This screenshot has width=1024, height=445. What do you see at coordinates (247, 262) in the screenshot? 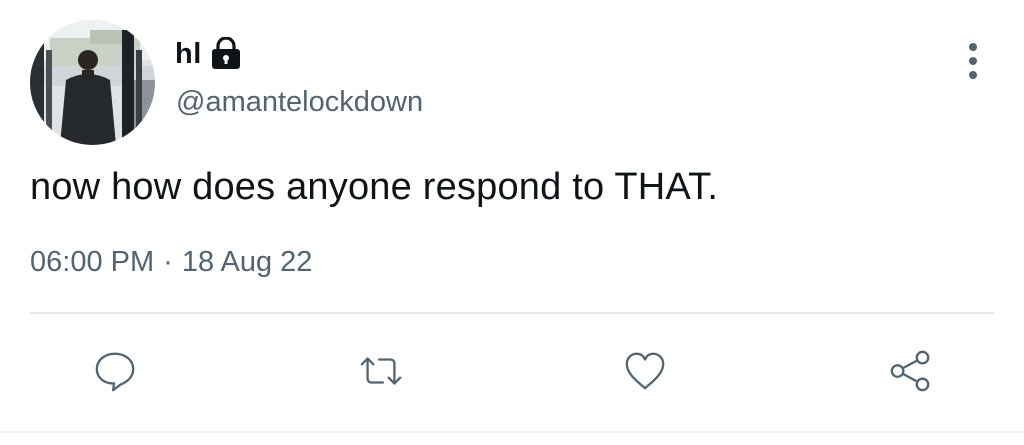
I see `tweet-date: 18 Aug 22` at bounding box center [247, 262].